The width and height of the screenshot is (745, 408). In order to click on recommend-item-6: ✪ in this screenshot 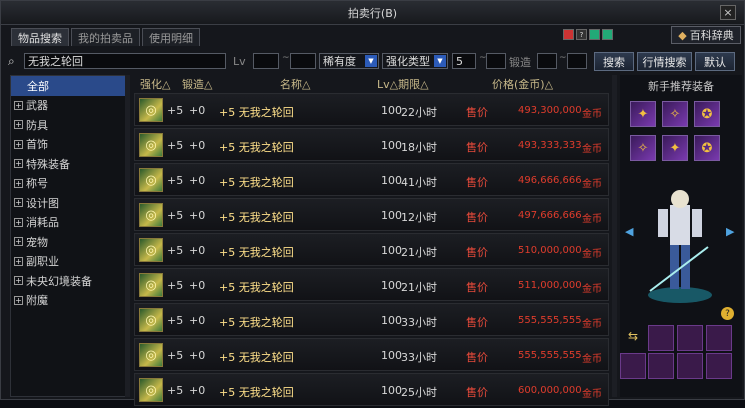, I will do `click(707, 148)`.